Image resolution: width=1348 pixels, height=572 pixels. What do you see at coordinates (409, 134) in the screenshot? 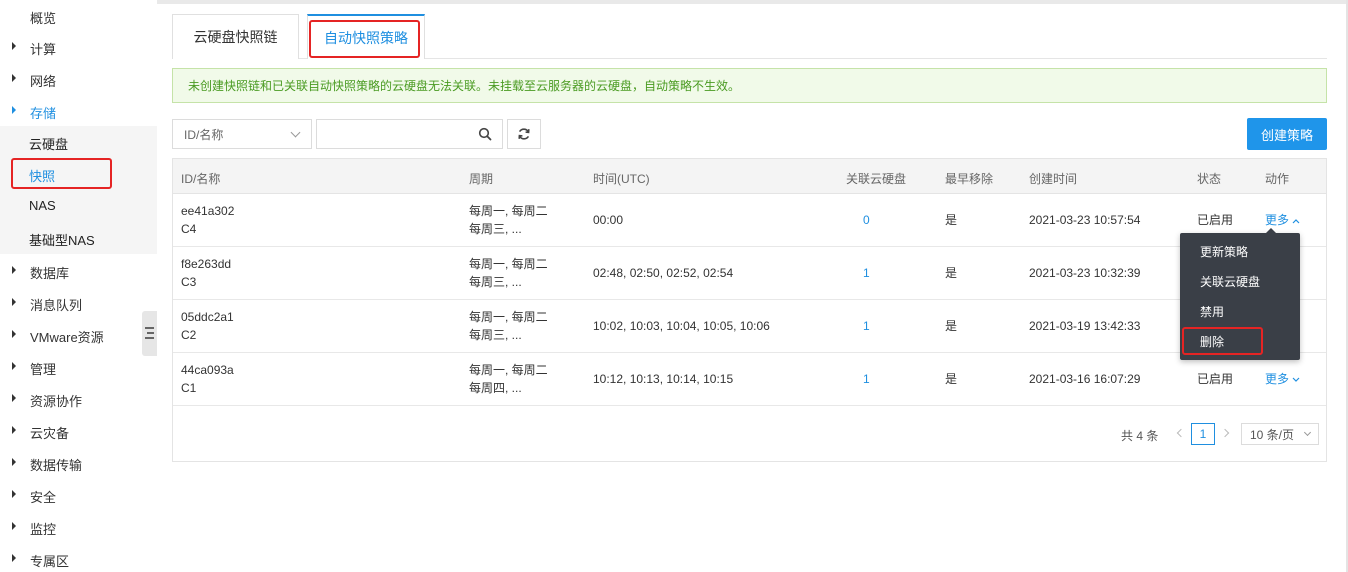
I see `search-input` at bounding box center [409, 134].